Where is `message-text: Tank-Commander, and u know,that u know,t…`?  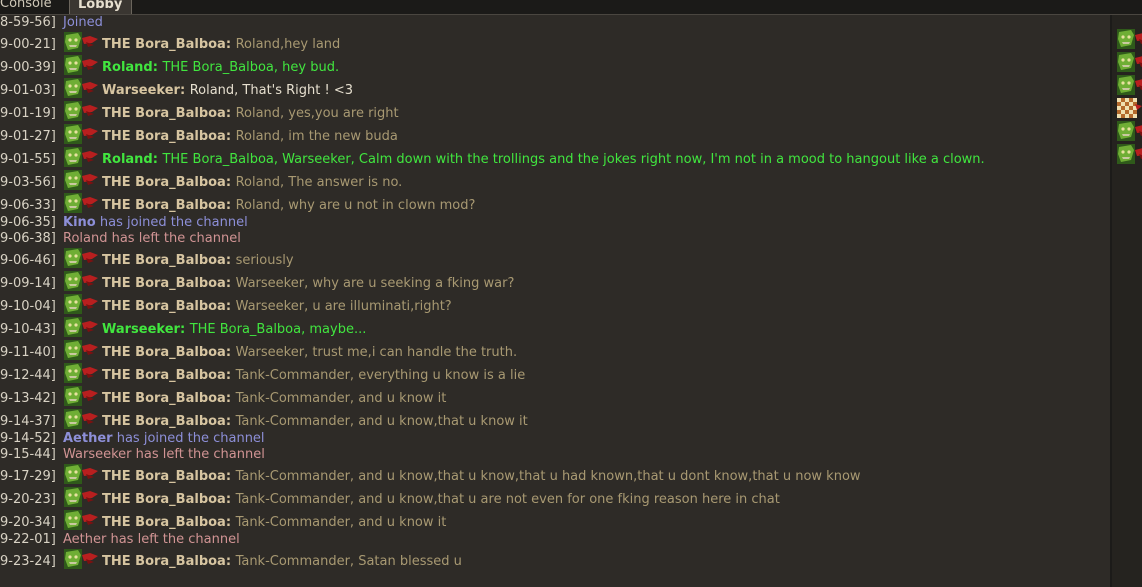 message-text: Tank-Commander, and u know,that u know,t… is located at coordinates (548, 476).